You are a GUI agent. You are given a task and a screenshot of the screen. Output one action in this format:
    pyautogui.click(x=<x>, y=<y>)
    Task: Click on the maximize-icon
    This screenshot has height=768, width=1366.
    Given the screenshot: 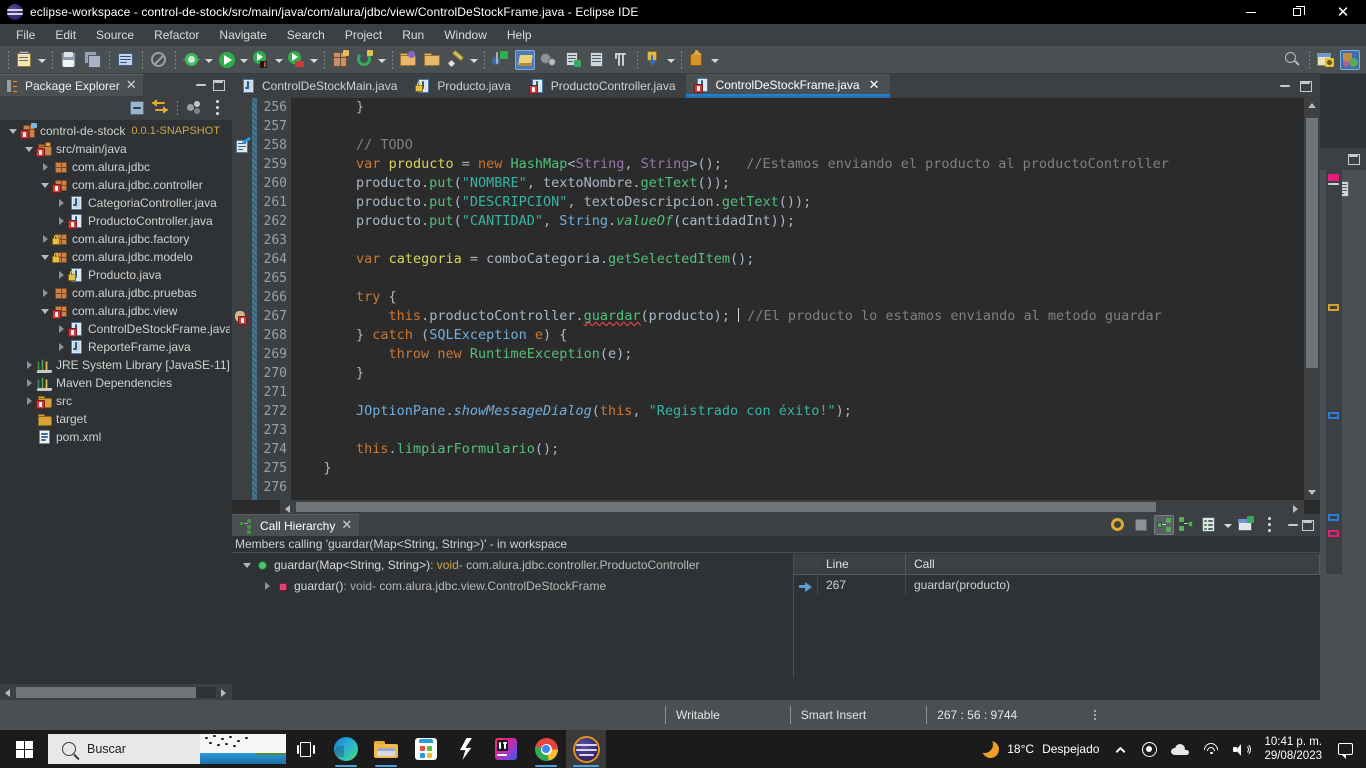 What is the action you would take?
    pyautogui.click(x=1306, y=86)
    